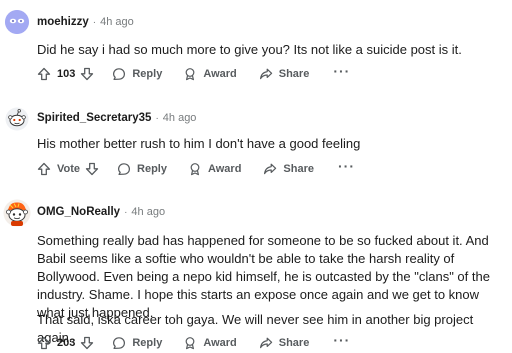 Image resolution: width=512 pixels, height=353 pixels. I want to click on comment-header: Spirited_Secretary35 · 4h ago, so click(116, 118).